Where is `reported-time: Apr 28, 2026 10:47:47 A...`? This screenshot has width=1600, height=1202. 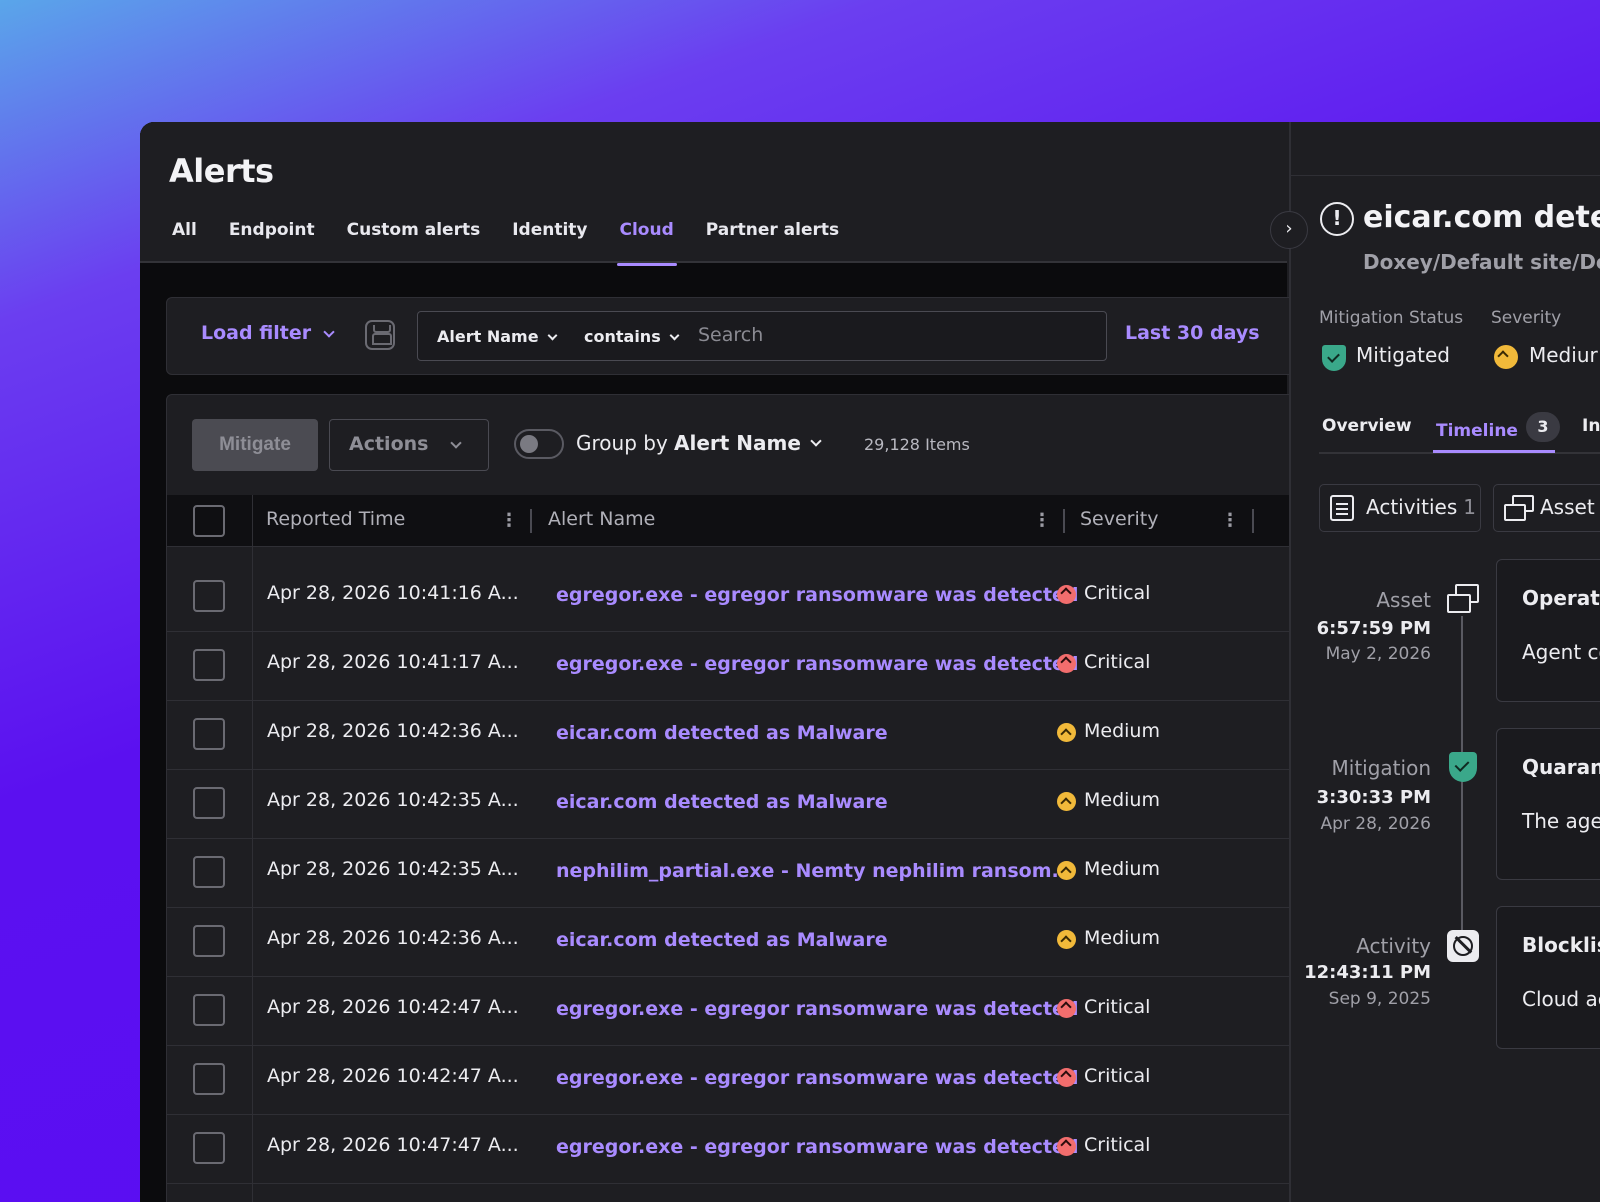
reported-time: Apr 28, 2026 10:47:47 A... is located at coordinates (393, 1145).